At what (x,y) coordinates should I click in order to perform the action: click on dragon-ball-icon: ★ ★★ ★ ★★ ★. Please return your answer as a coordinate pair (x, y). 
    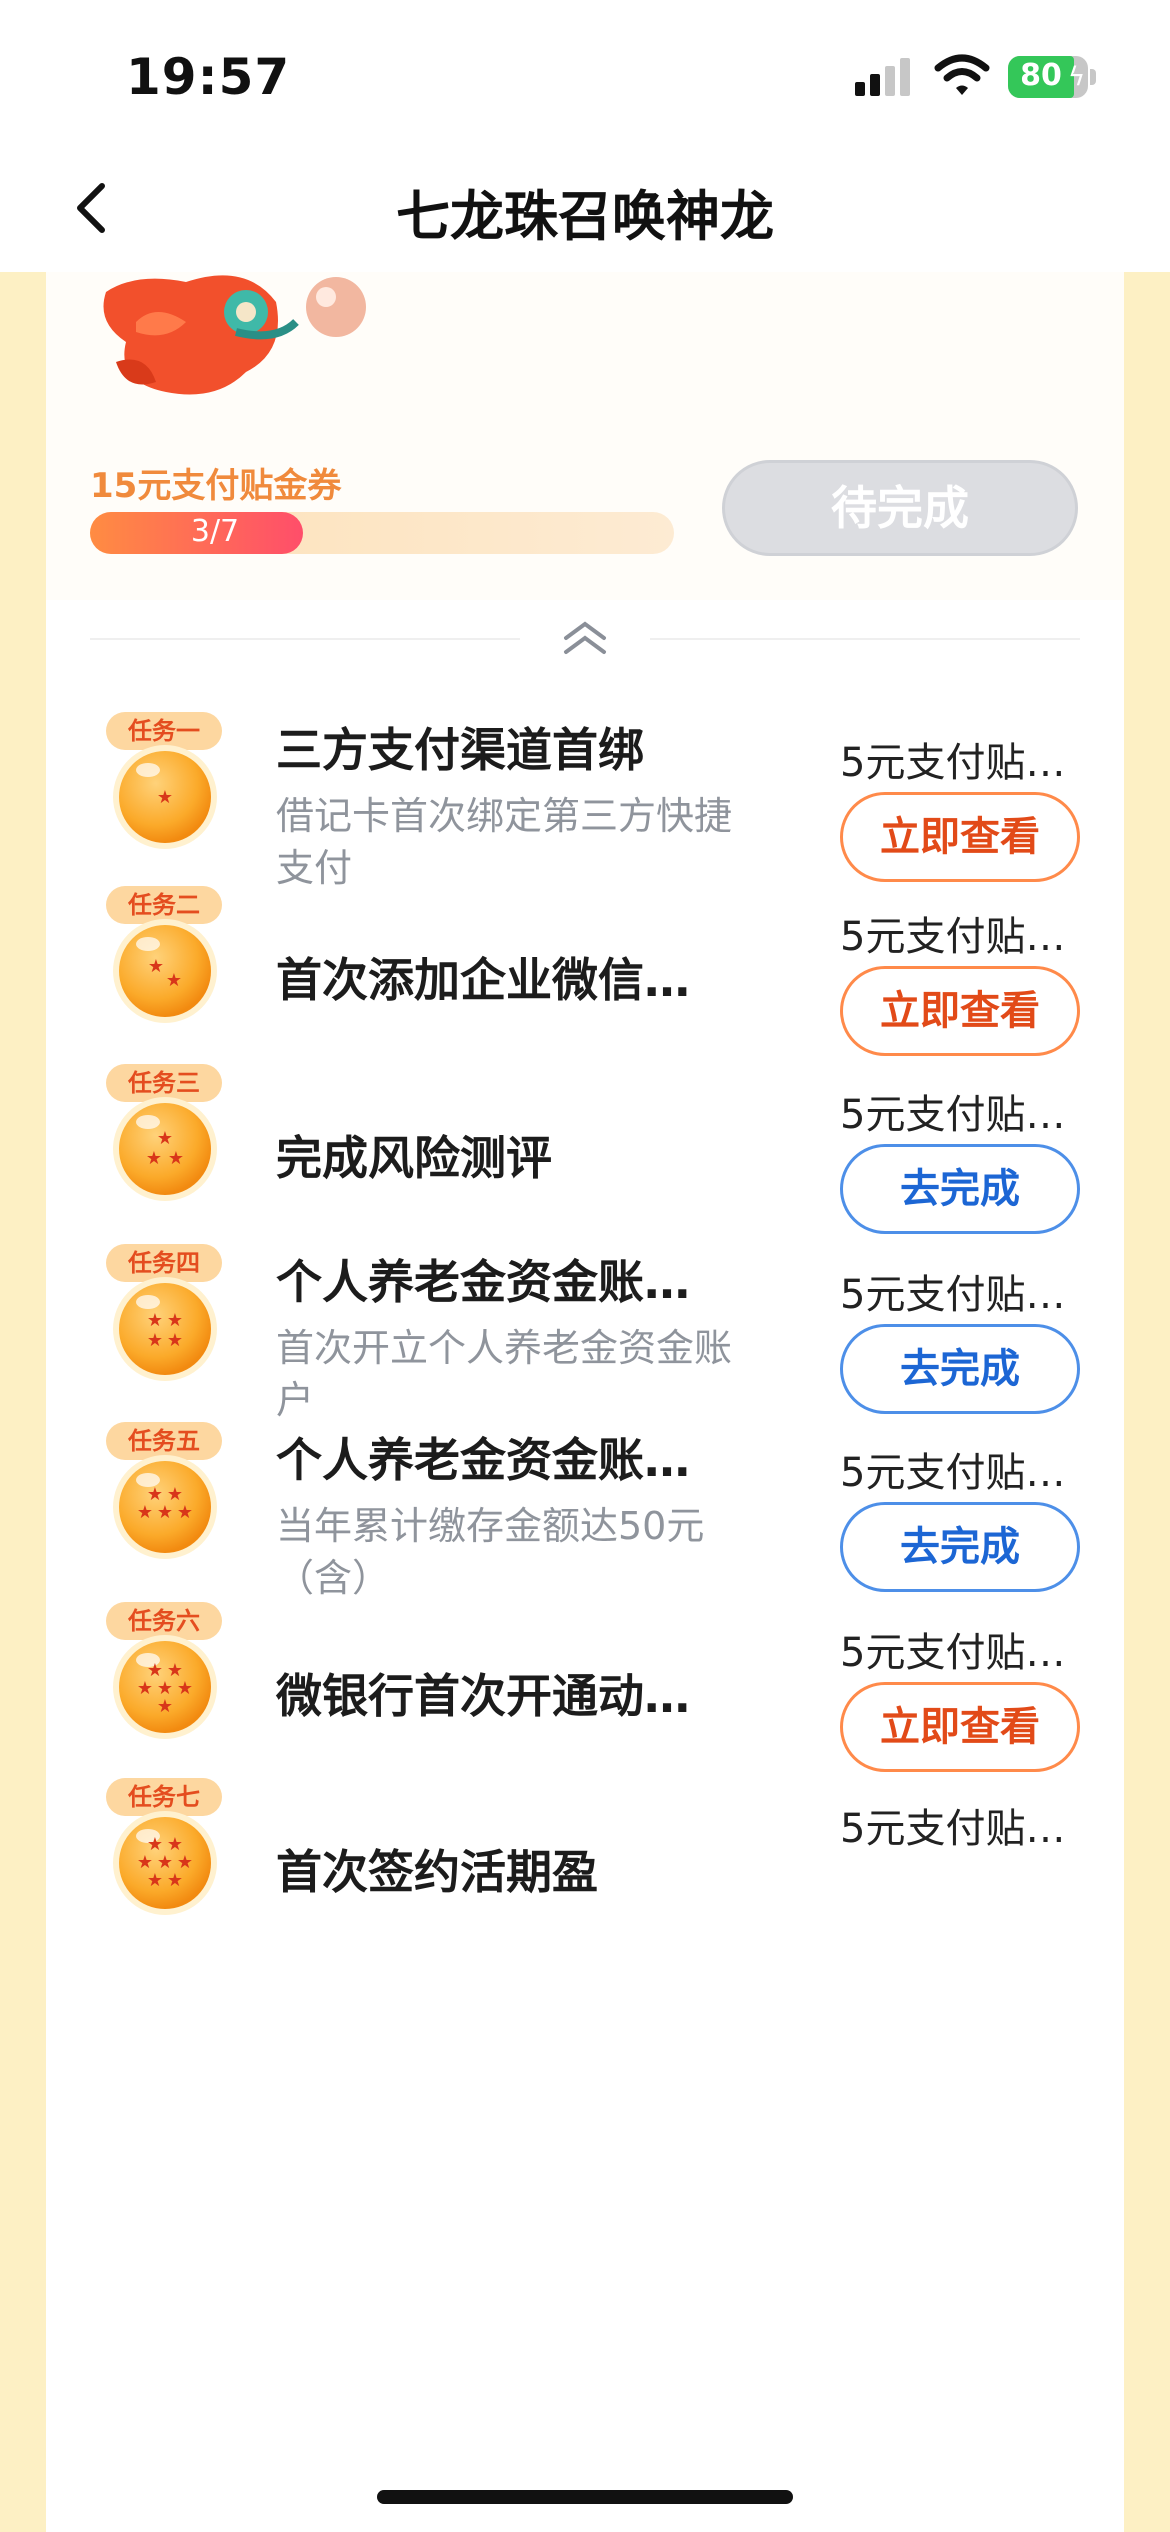
    Looking at the image, I should click on (165, 1863).